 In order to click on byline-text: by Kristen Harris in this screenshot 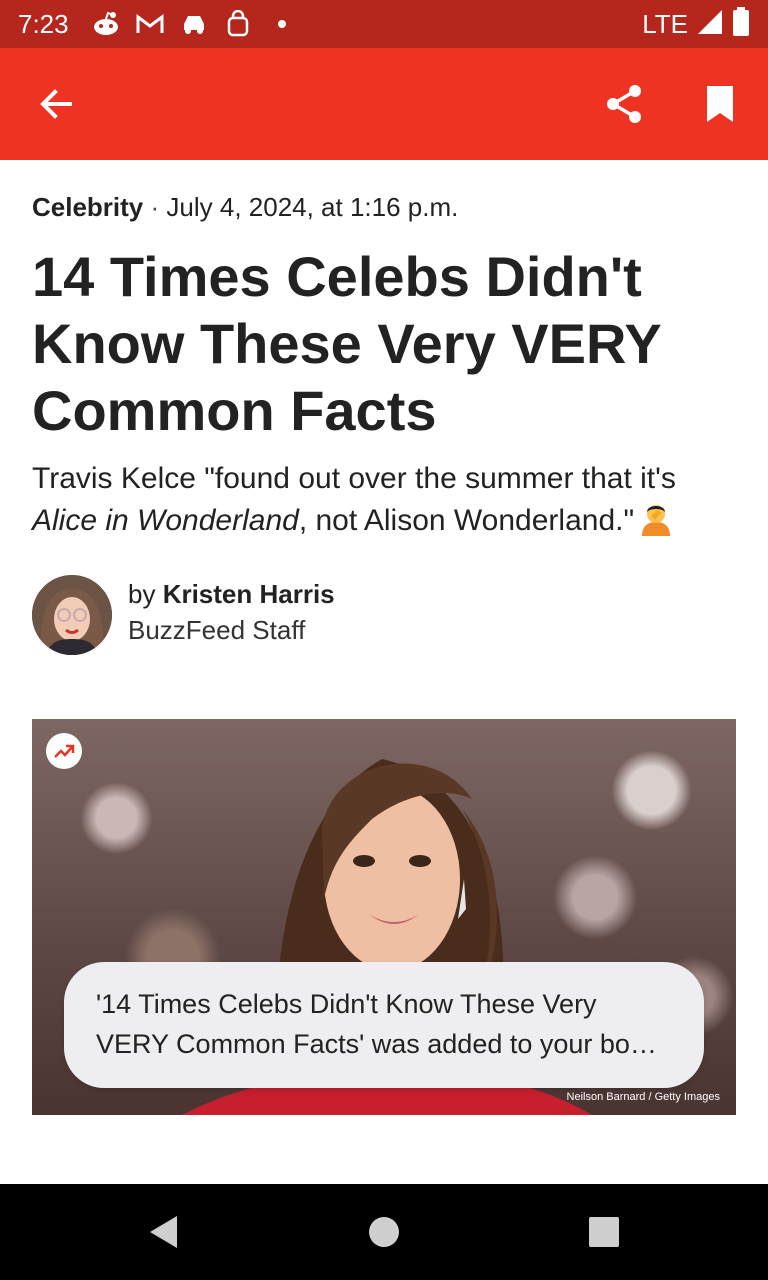, I will do `click(231, 594)`.